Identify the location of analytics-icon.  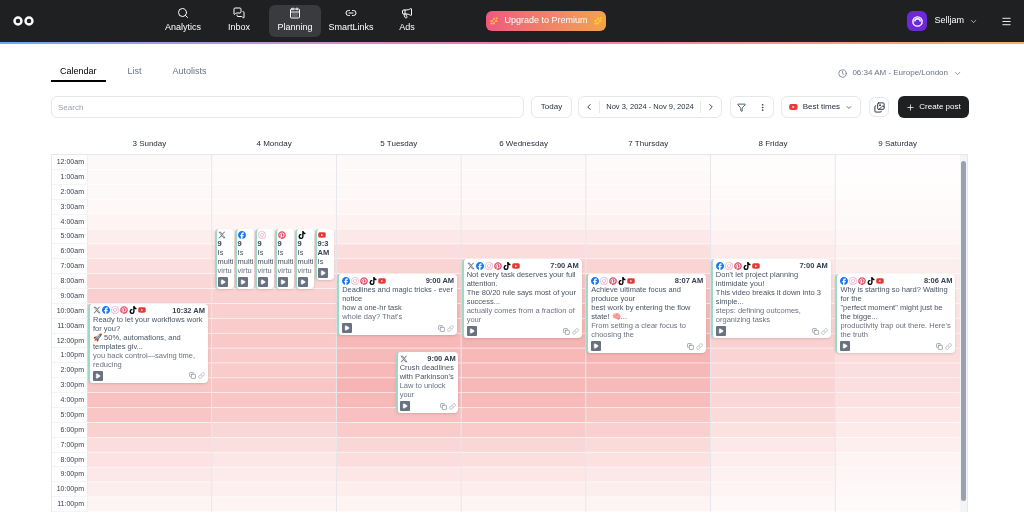
(183, 13).